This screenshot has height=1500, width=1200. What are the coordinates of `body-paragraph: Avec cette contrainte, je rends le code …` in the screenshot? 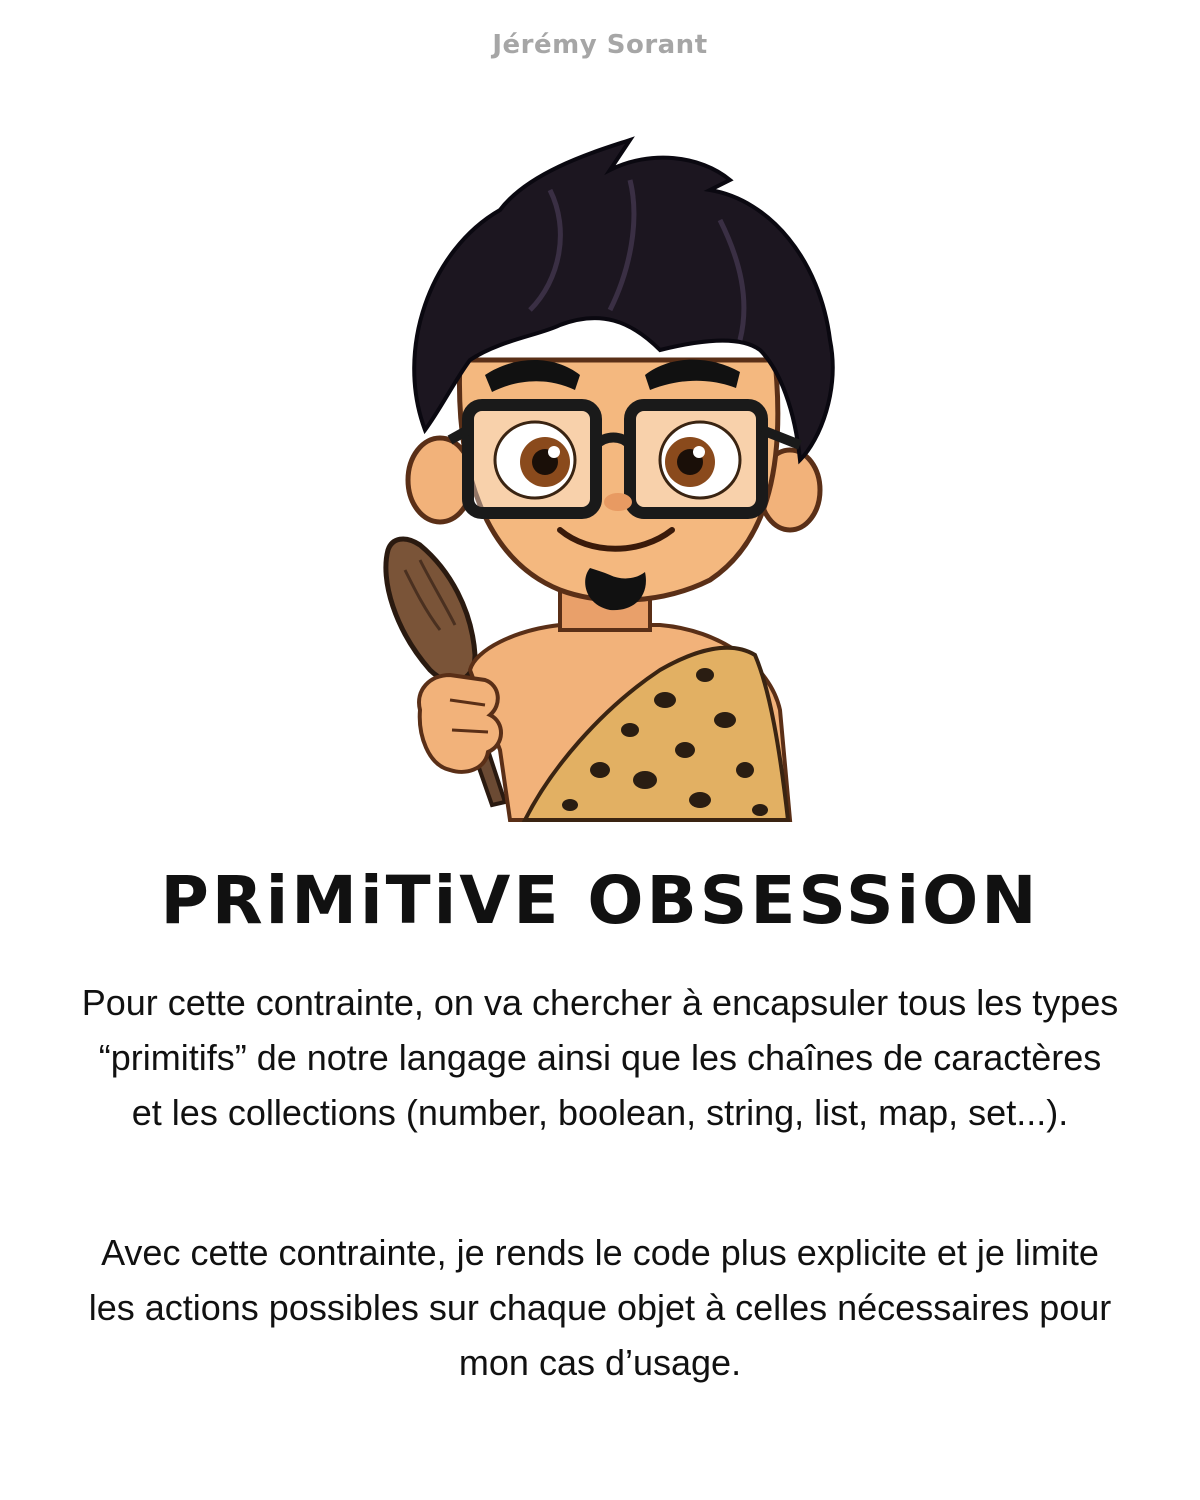 It's located at (600, 1307).